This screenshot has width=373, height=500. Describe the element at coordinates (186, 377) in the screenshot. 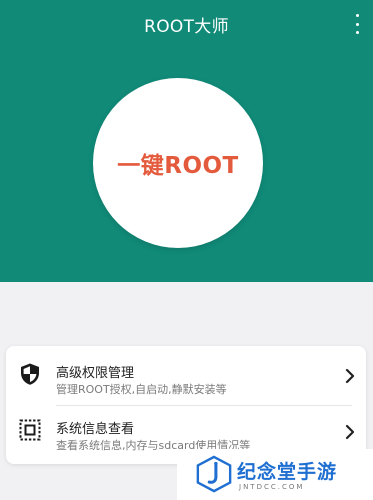

I see `feature-item-permission-management: 高级权限管理 管理ROOT授权,自启动,静默安装等` at that location.